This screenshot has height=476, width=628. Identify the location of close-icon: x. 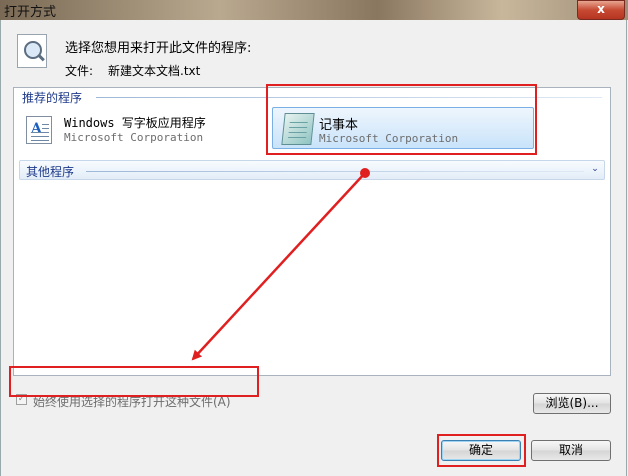
(601, 9).